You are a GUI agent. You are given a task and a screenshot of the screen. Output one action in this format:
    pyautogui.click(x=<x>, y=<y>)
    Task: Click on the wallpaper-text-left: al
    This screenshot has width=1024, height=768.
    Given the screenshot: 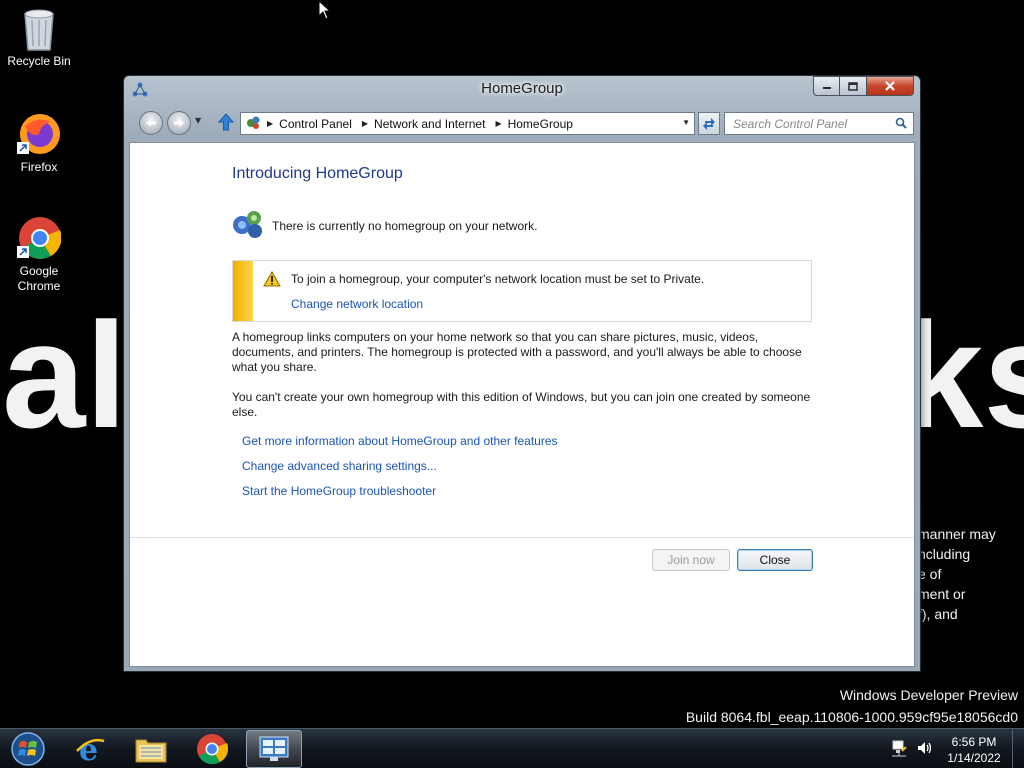 What is the action you would take?
    pyautogui.click(x=65, y=375)
    